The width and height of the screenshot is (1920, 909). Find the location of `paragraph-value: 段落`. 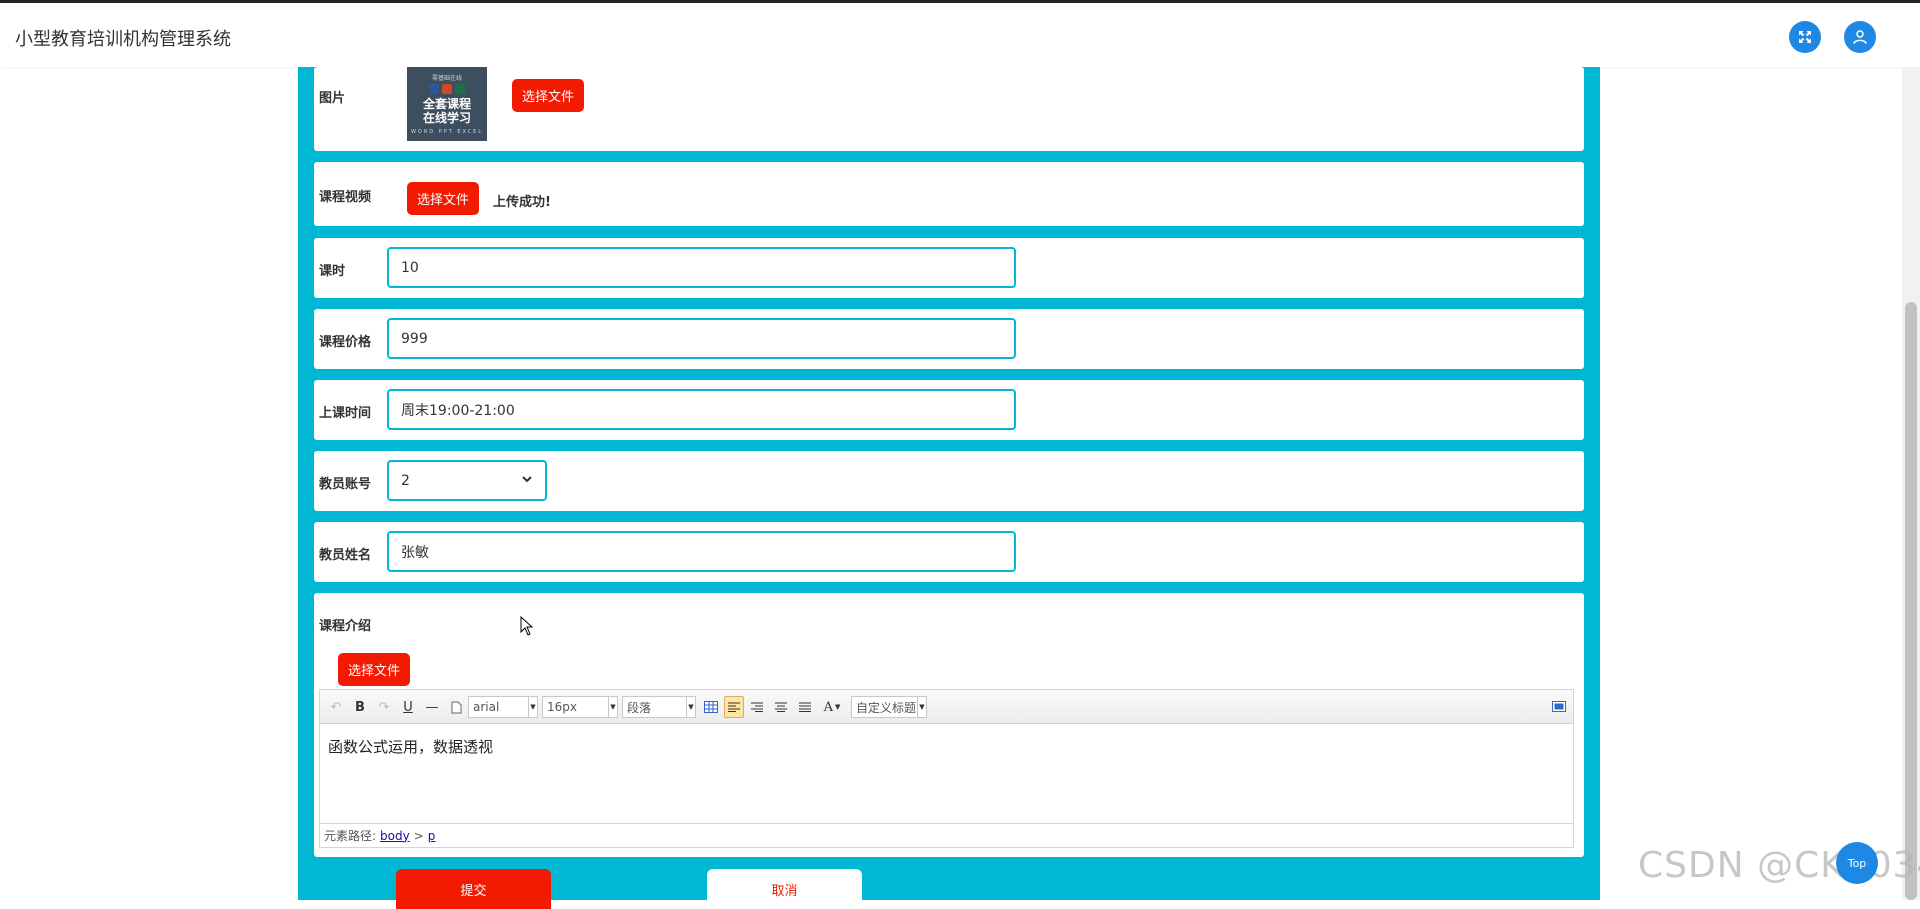

paragraph-value: 段落 is located at coordinates (639, 707).